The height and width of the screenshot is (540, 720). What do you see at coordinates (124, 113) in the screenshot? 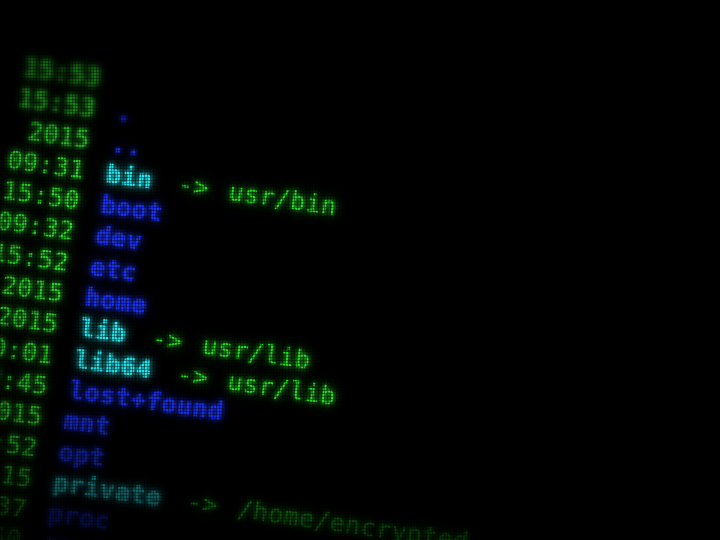
I see `file-name: .` at bounding box center [124, 113].